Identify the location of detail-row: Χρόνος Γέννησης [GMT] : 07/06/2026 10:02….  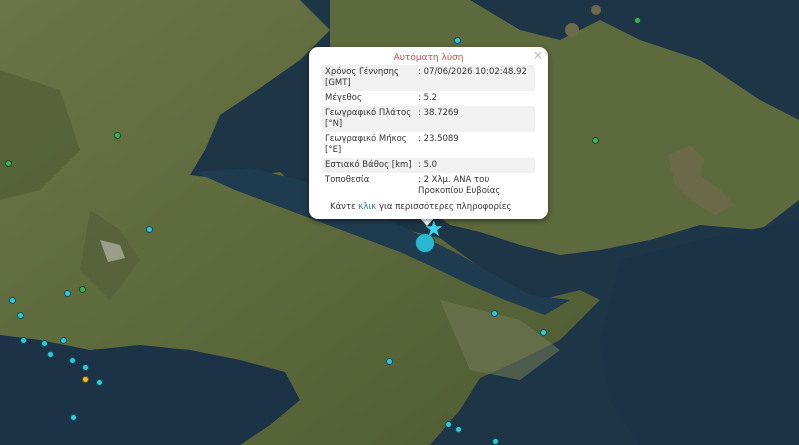
(428, 78).